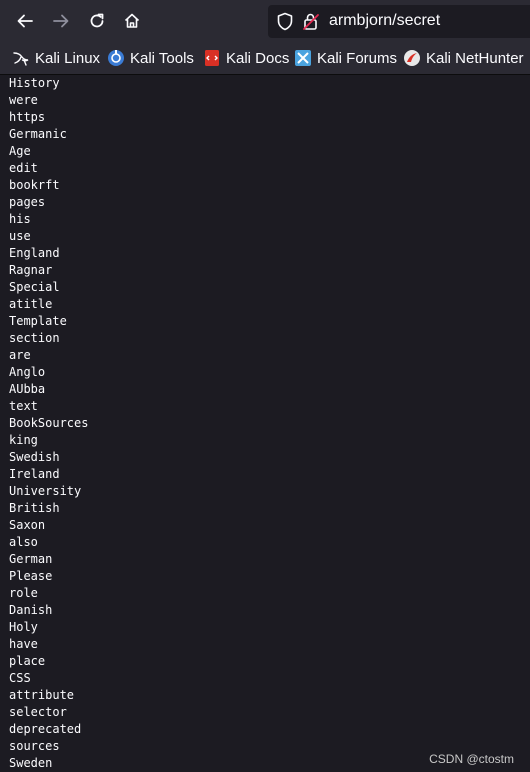 The height and width of the screenshot is (772, 530). What do you see at coordinates (23, 100) in the screenshot?
I see `word-line: were` at bounding box center [23, 100].